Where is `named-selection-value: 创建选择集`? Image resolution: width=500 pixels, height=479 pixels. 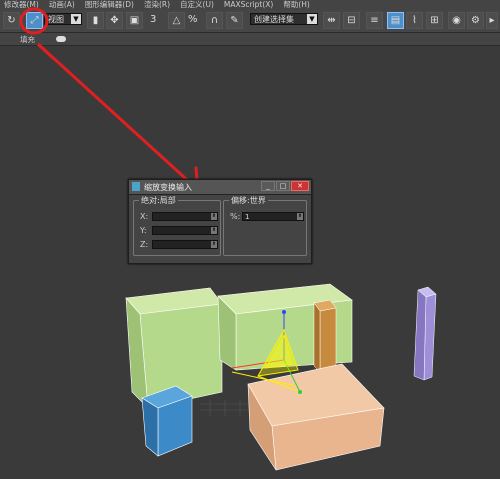 named-selection-value: 创建选择集 is located at coordinates (274, 19).